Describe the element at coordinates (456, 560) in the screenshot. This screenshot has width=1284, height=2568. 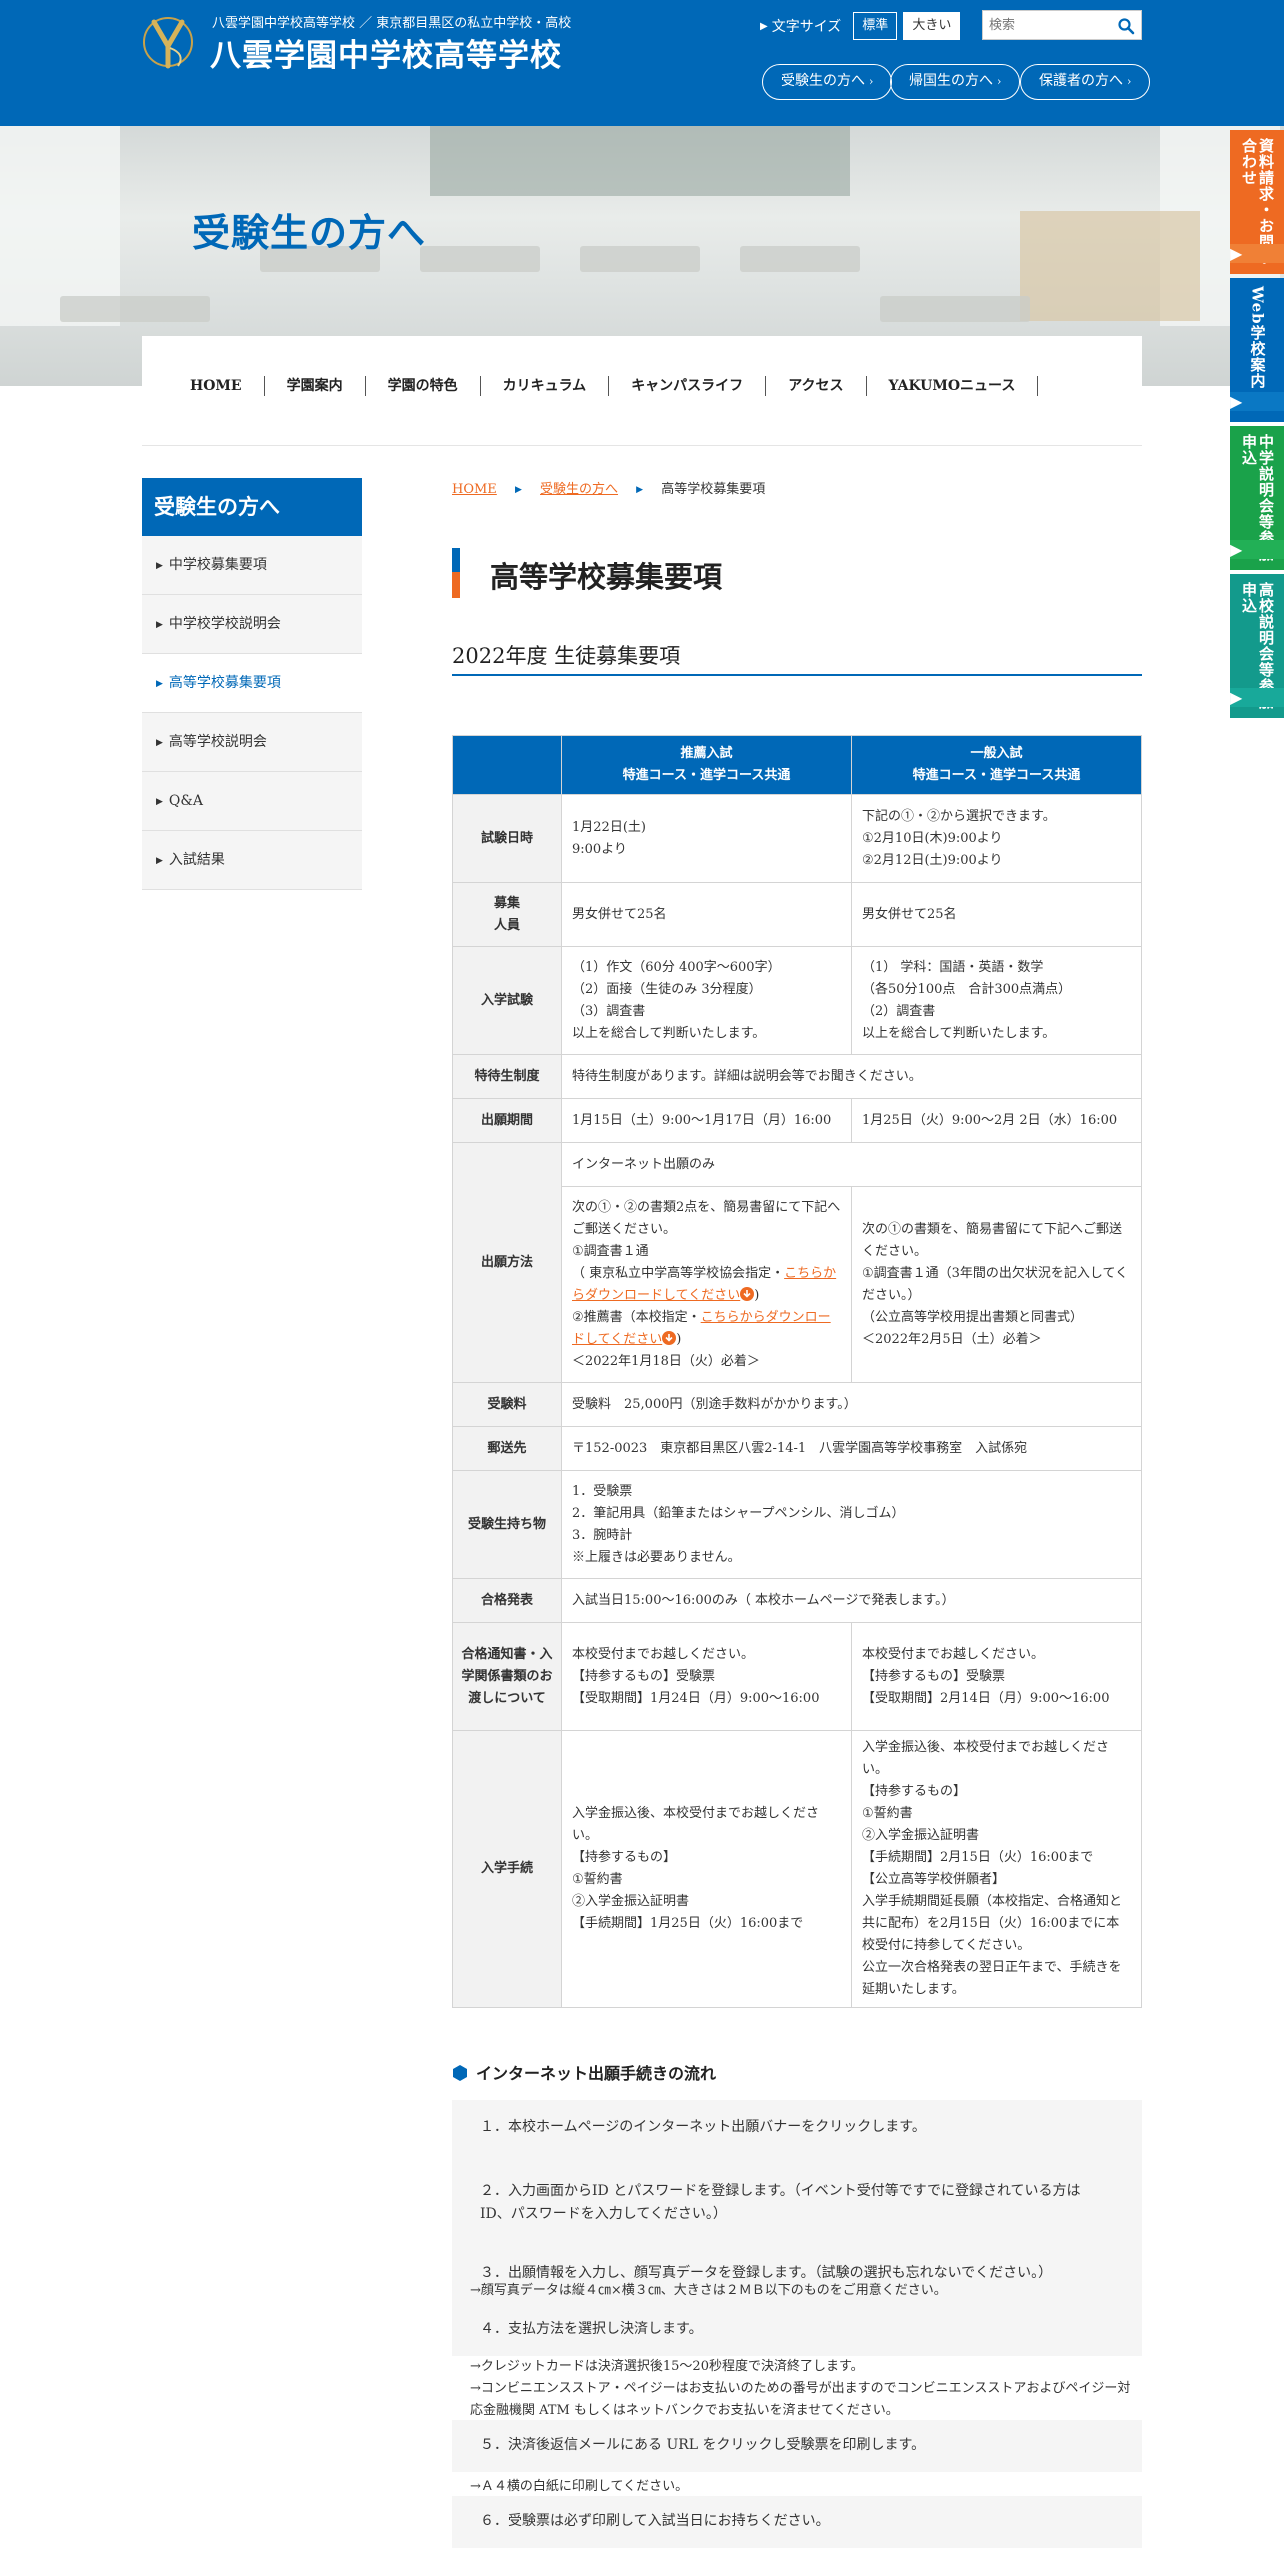
I see `heading-accent-bar` at that location.